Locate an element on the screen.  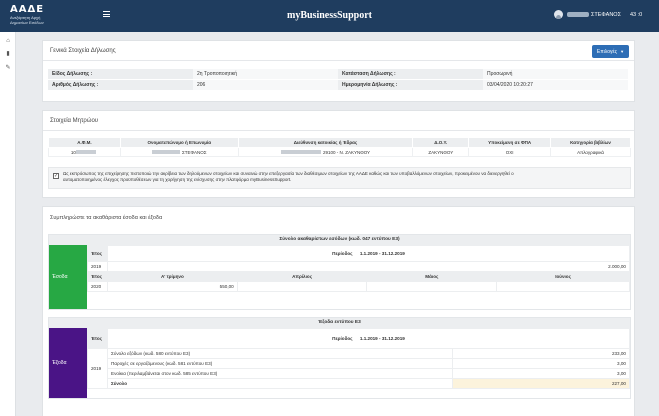
home-icon: ⌂ is located at coordinates (8, 41).